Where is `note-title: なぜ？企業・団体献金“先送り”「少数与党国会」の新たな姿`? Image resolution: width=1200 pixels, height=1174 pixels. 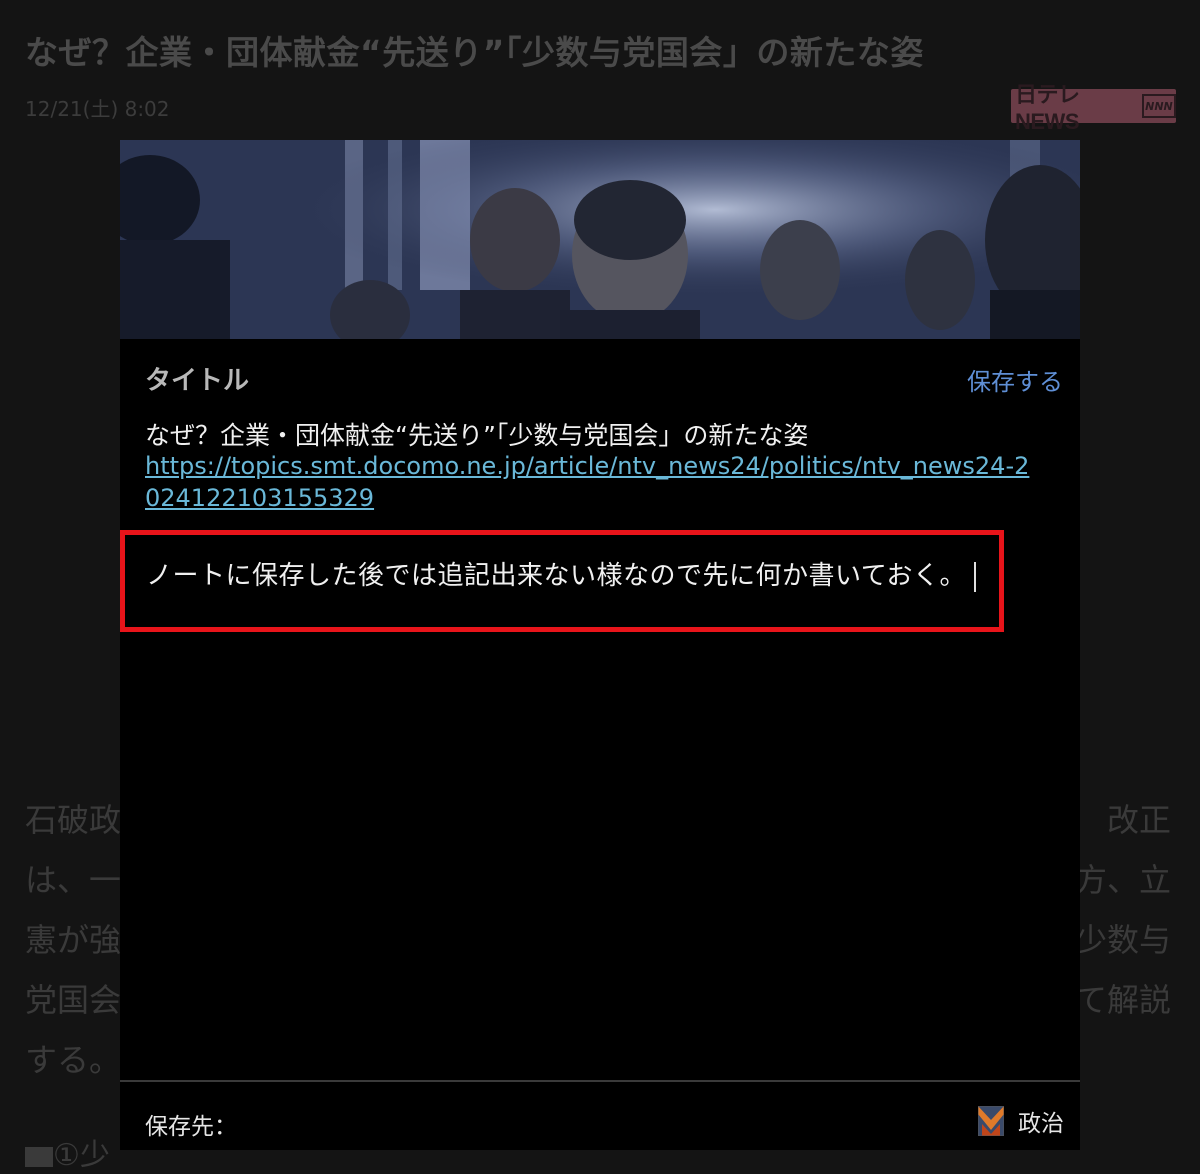
note-title: なぜ？企業・団体献金“先送り”「少数与党国会」の新たな姿 is located at coordinates (477, 435).